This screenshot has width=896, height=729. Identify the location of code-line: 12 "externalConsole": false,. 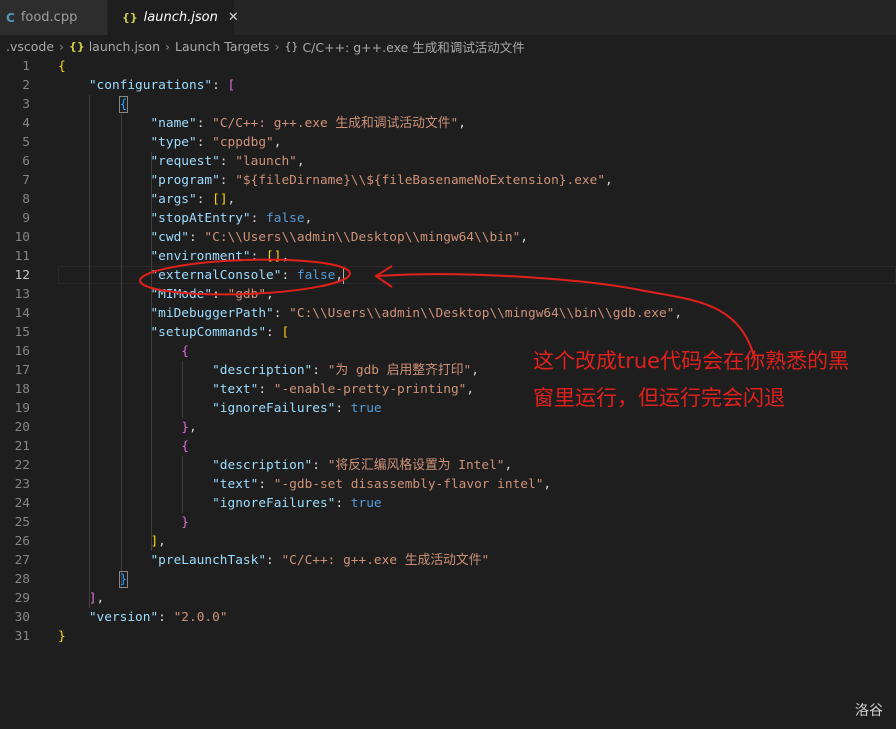
(448, 275).